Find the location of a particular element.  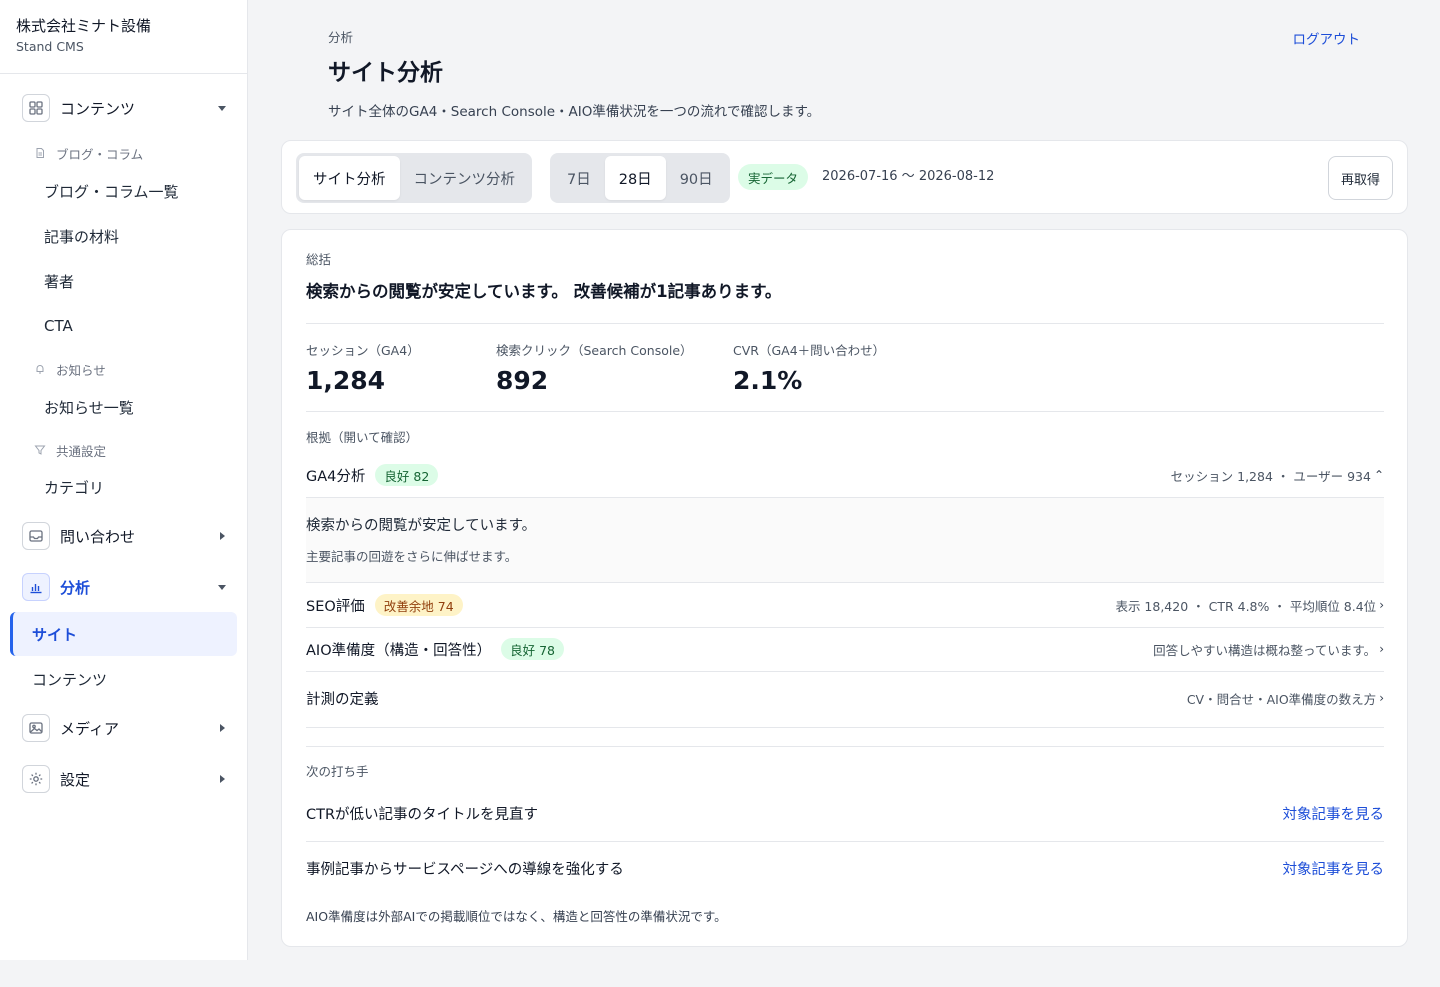

expanded-title: 検索からの閲覧が安定しています。 is located at coordinates (421, 526).